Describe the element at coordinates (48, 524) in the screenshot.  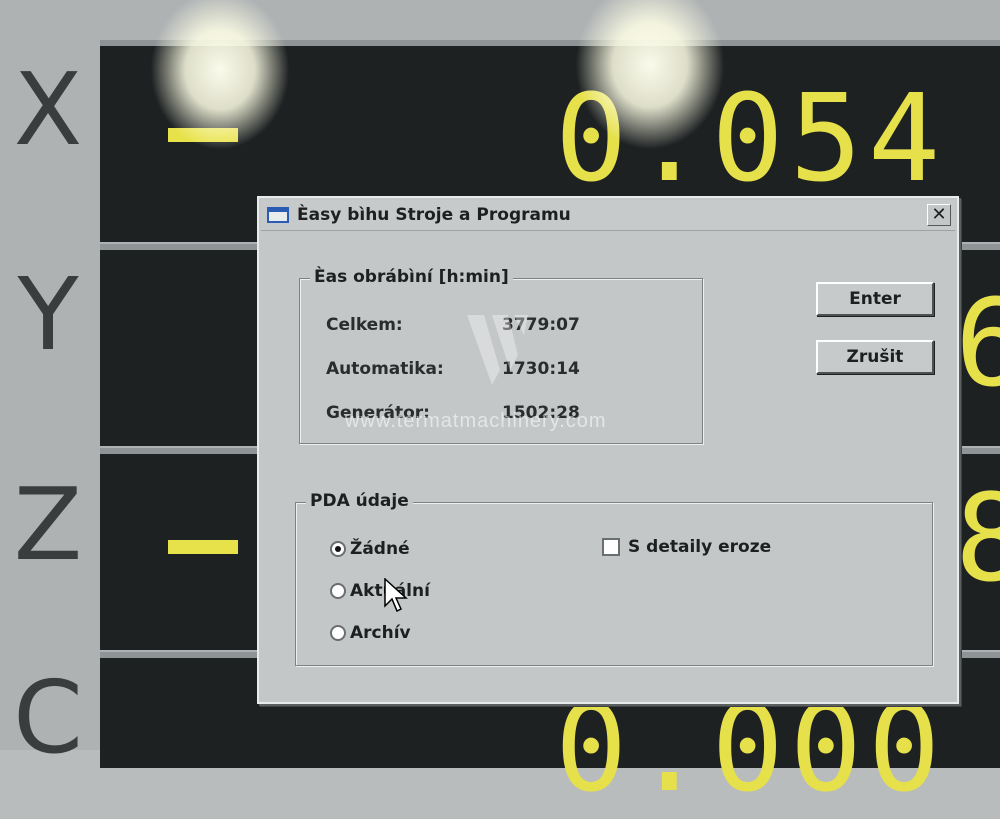
I see `axis-letter-z: Z` at that location.